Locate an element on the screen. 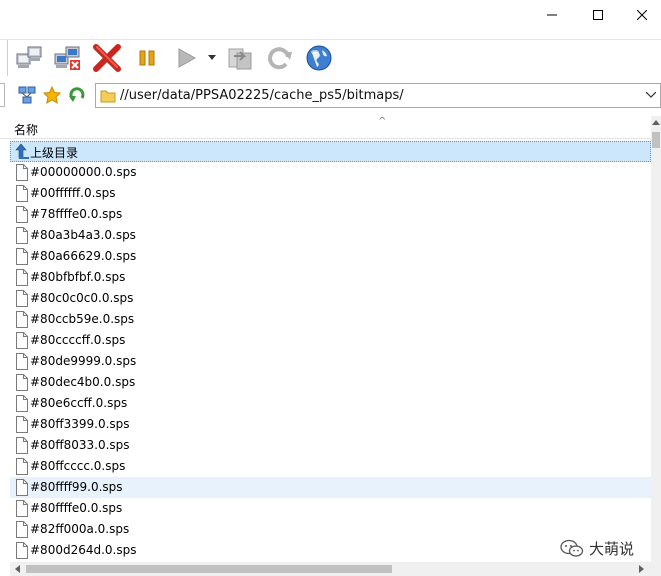  back-button is located at coordinates (77, 95).